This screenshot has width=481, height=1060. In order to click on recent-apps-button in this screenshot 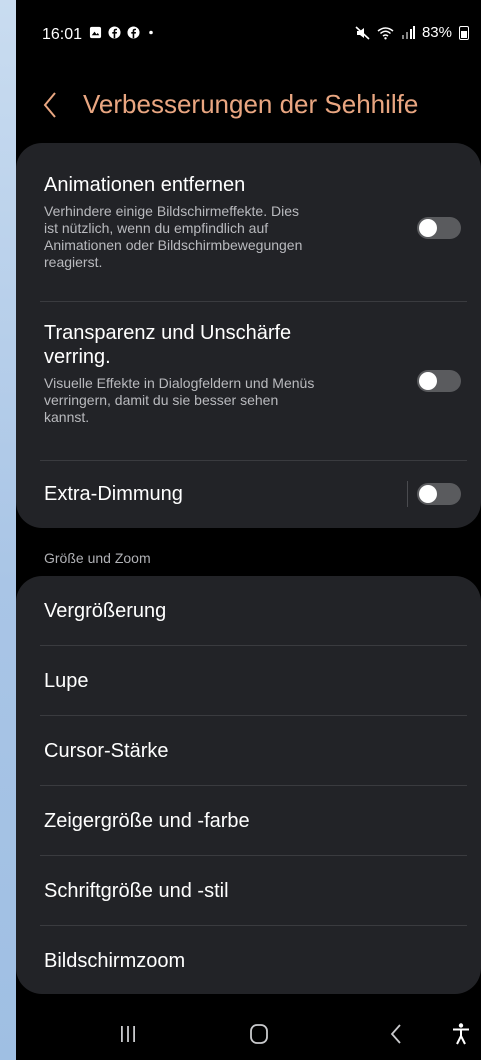, I will do `click(128, 1034)`.